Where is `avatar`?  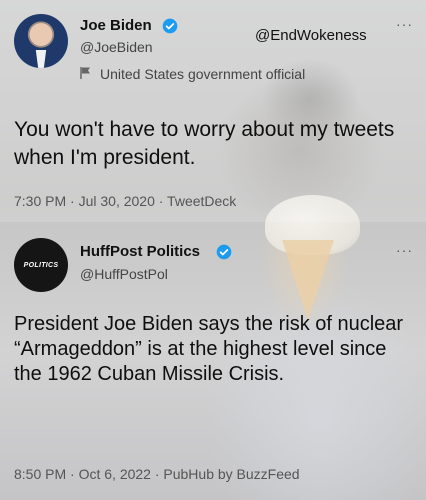 avatar is located at coordinates (41, 41).